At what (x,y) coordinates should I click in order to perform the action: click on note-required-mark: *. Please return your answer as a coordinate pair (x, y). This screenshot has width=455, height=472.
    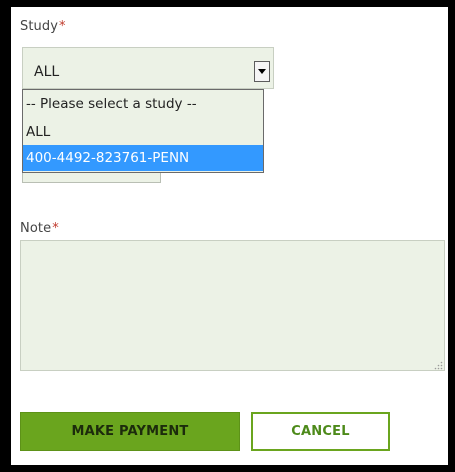
    Looking at the image, I should click on (55, 228).